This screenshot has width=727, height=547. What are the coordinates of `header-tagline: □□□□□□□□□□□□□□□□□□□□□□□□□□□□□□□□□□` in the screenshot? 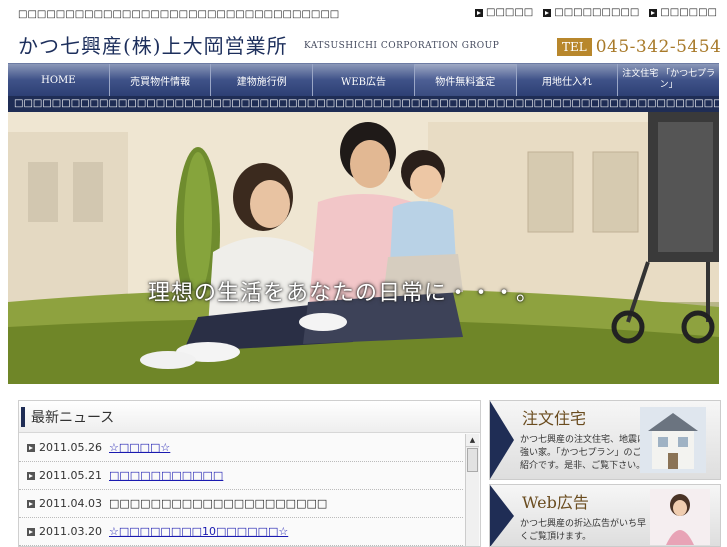 It's located at (179, 14).